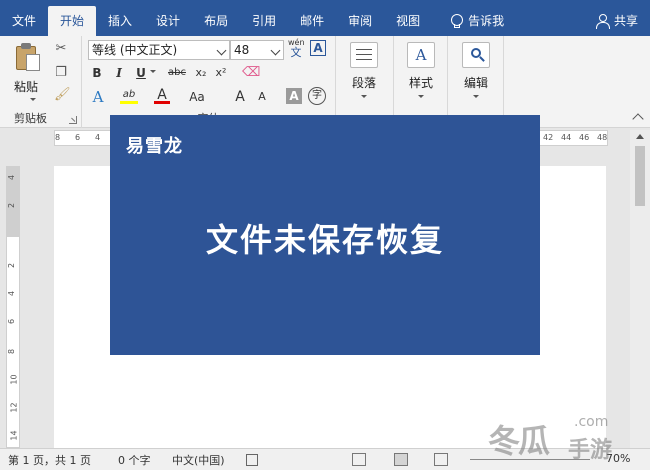 The height and width of the screenshot is (470, 650). I want to click on highlight-button: ab, so click(129, 95).